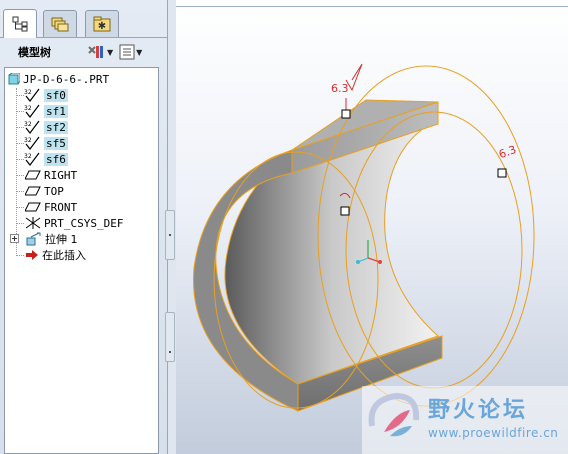 This screenshot has width=568, height=454. I want to click on tree-item-top-plane: TOP, so click(44, 191).